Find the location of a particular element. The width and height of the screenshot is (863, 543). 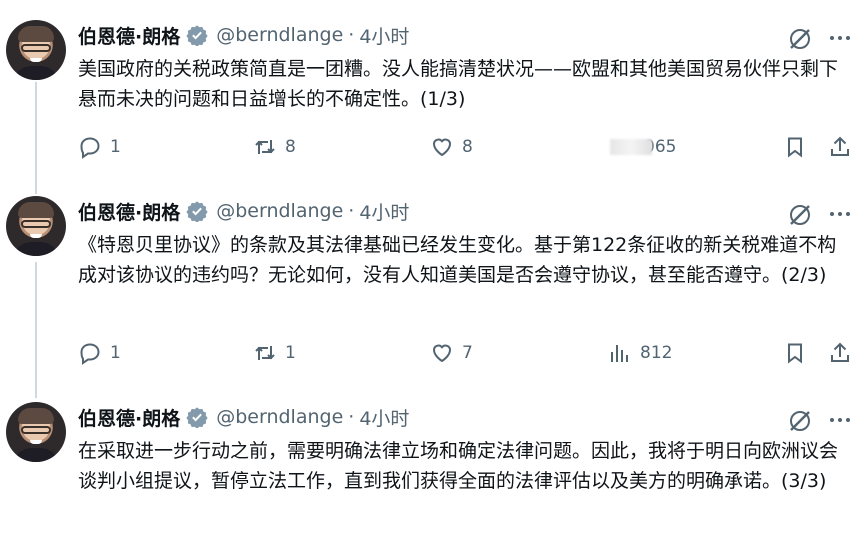

tweet-actions: 1 8 8 065 is located at coordinates (468, 147).